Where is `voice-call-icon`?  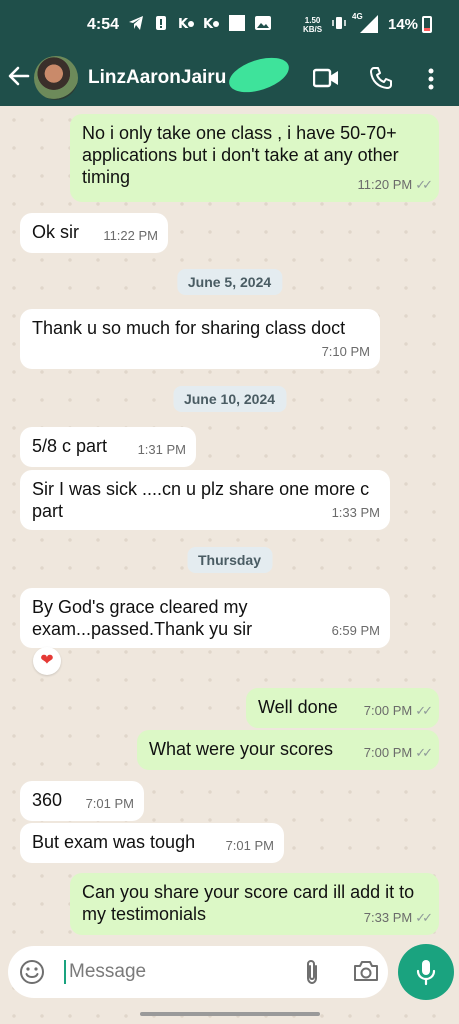
voice-call-icon is located at coordinates (381, 80).